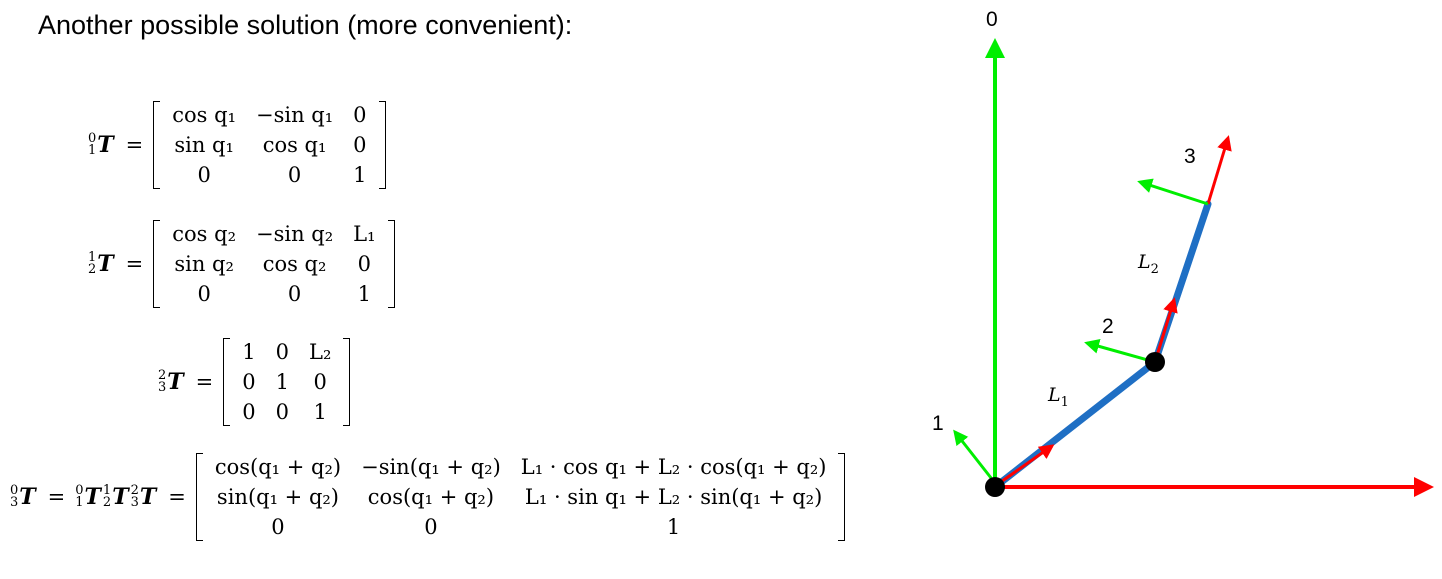  Describe the element at coordinates (1190, 156) in the screenshot. I see `frame-label-3: 3` at that location.